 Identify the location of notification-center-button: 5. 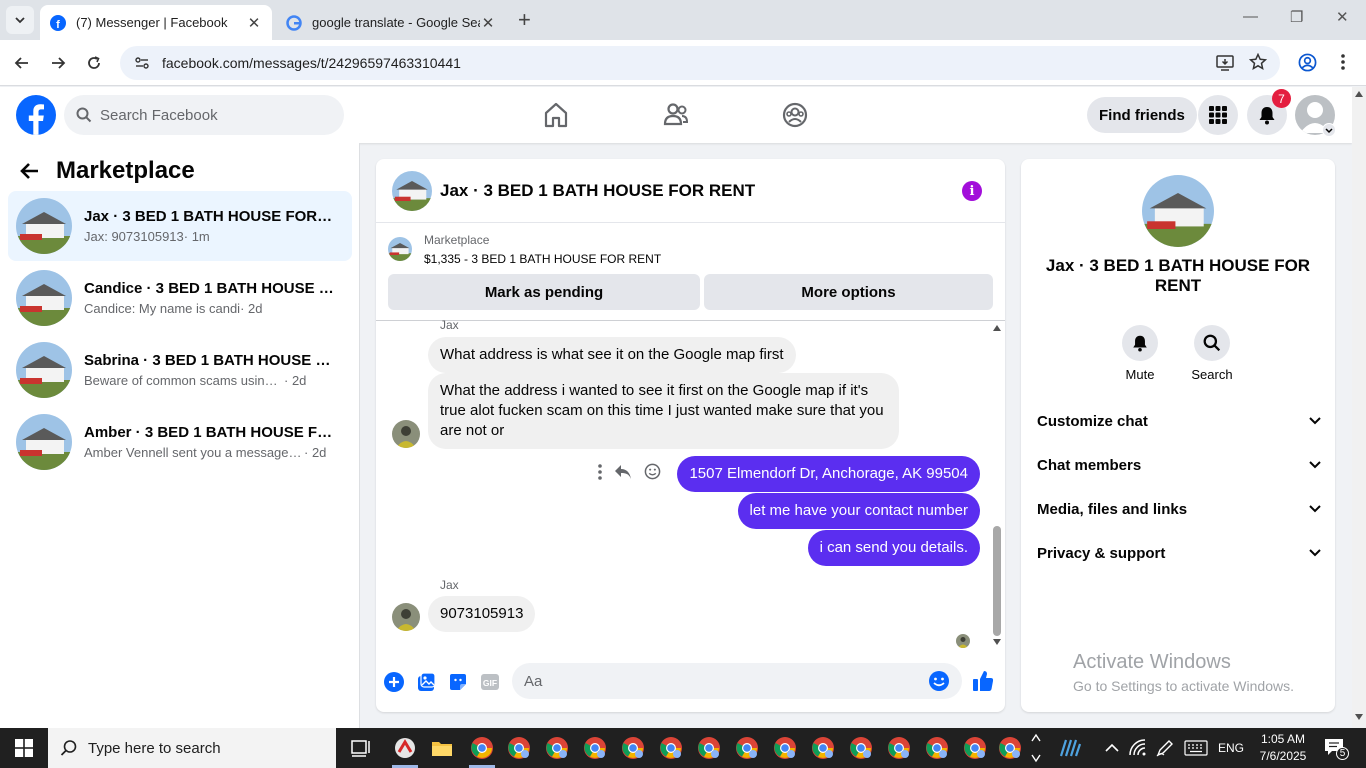
(1336, 749).